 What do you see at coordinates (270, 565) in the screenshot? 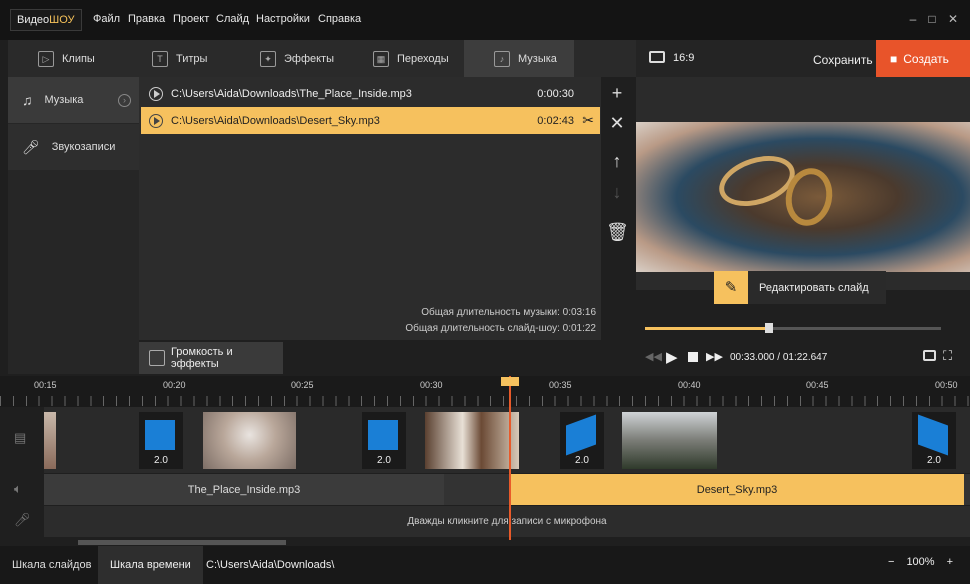
I see `project-path: C:\Users\Aida\Downloads\` at bounding box center [270, 565].